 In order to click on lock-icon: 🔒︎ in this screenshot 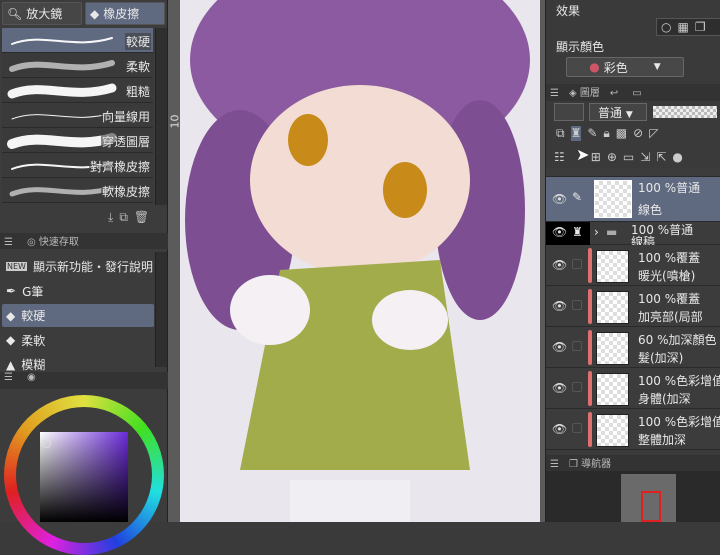, I will do `click(606, 133)`.